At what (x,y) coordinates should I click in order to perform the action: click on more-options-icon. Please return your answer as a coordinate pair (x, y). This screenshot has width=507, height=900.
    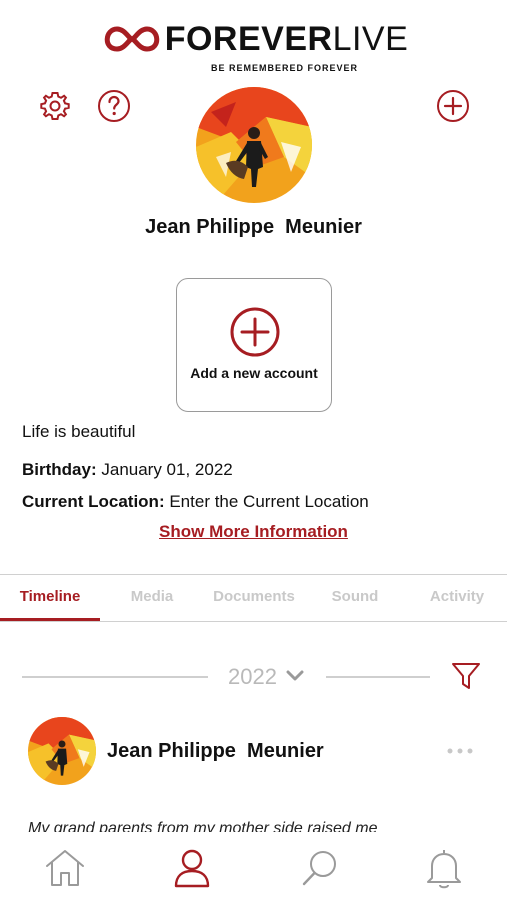
    Looking at the image, I should click on (460, 751).